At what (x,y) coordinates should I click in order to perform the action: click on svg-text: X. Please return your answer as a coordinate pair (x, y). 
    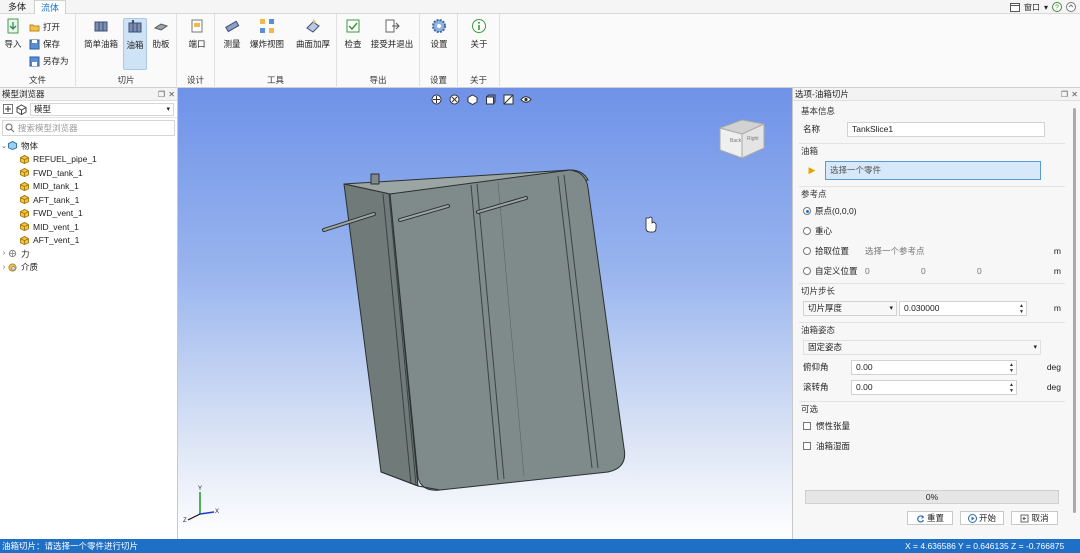
    Looking at the image, I should click on (217, 512).